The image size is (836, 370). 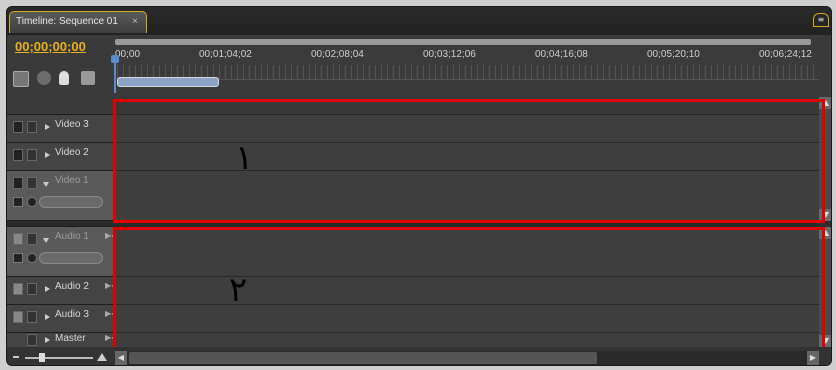 What do you see at coordinates (419, 21) in the screenshot?
I see `panel-tab-bar: Timeline: Sequence 01 × ≡` at bounding box center [419, 21].